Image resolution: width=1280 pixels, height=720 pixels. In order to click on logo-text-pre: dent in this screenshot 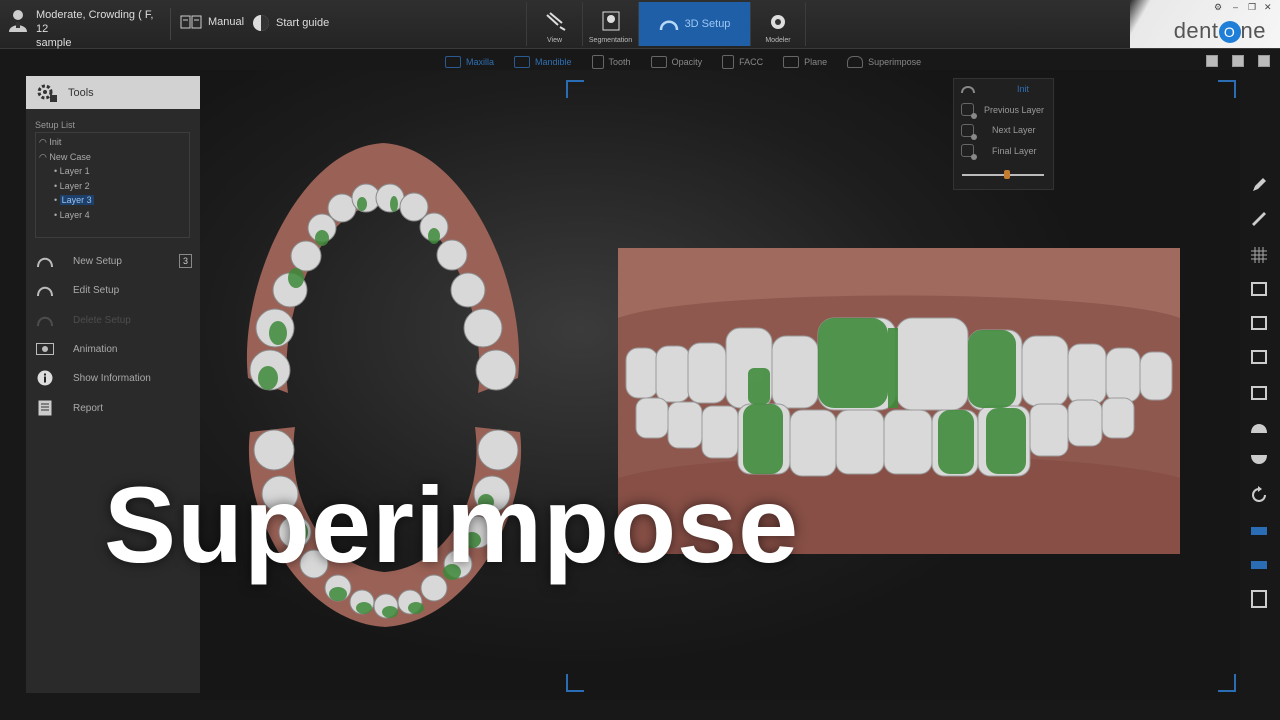, I will do `click(1196, 30)`.